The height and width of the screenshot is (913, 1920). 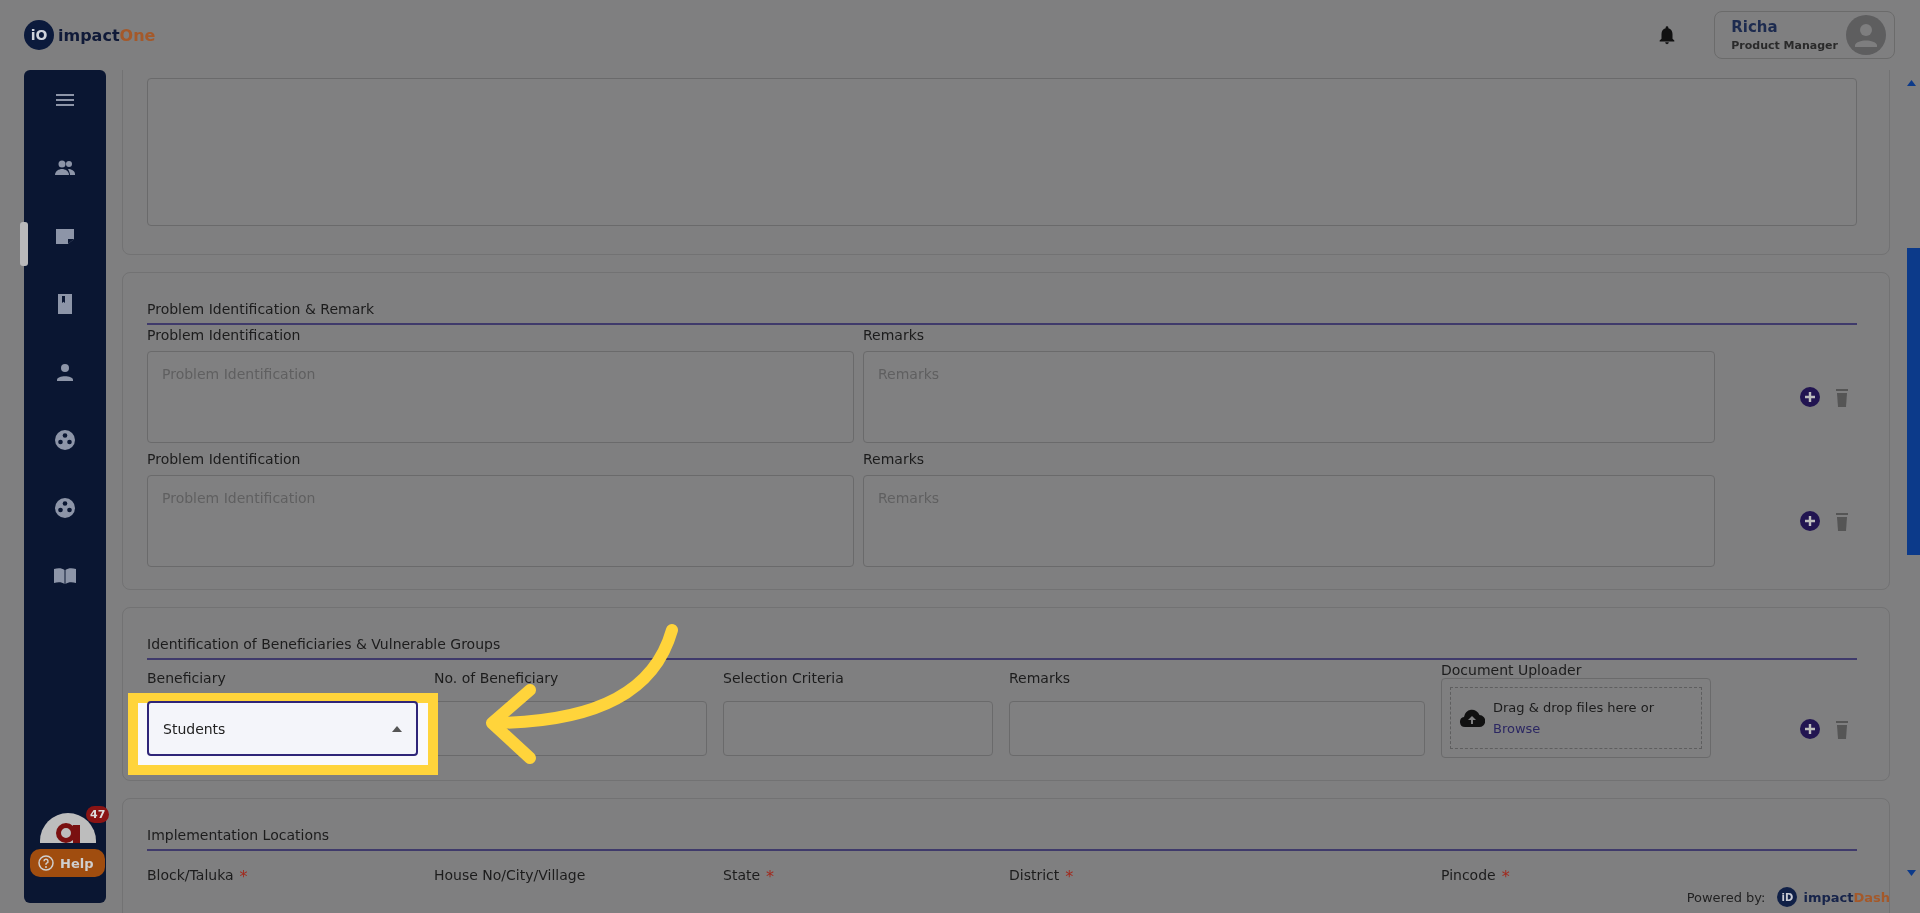 I want to click on section-title: Implementation Locations, so click(x=1002, y=839).